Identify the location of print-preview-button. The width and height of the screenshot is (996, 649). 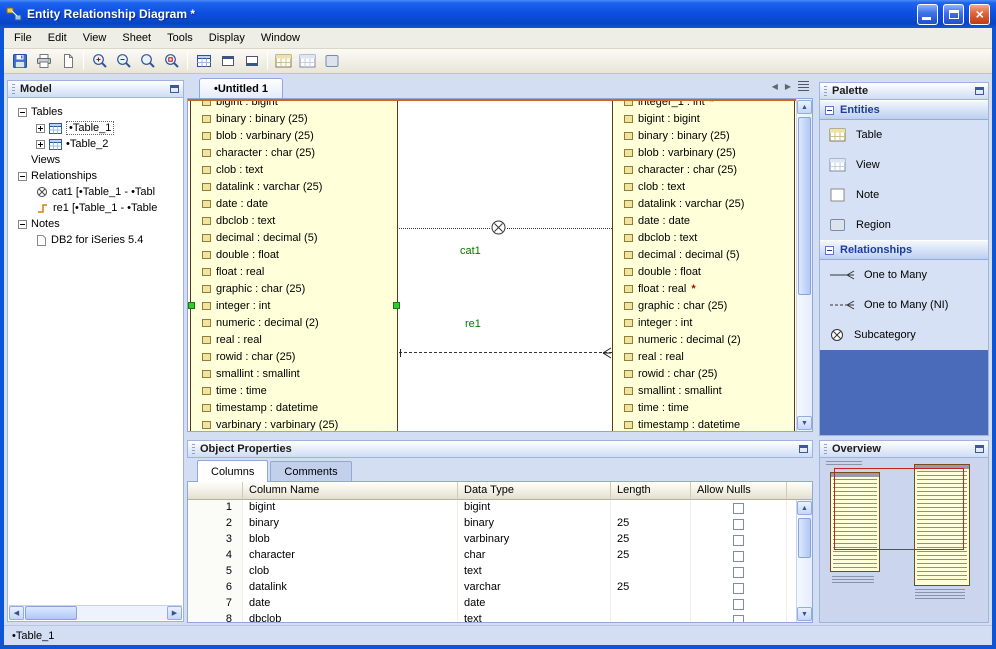
(67, 61).